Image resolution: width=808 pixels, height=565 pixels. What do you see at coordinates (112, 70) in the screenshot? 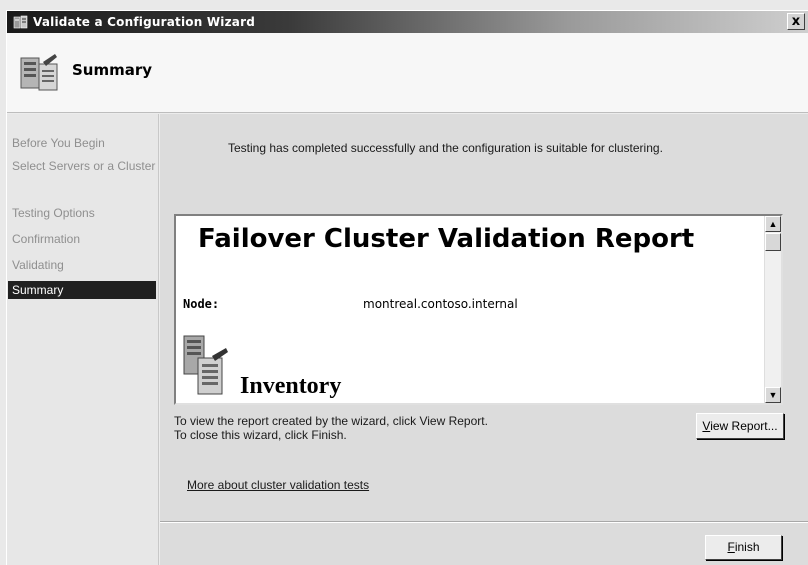
I see `page-title: Summary` at bounding box center [112, 70].